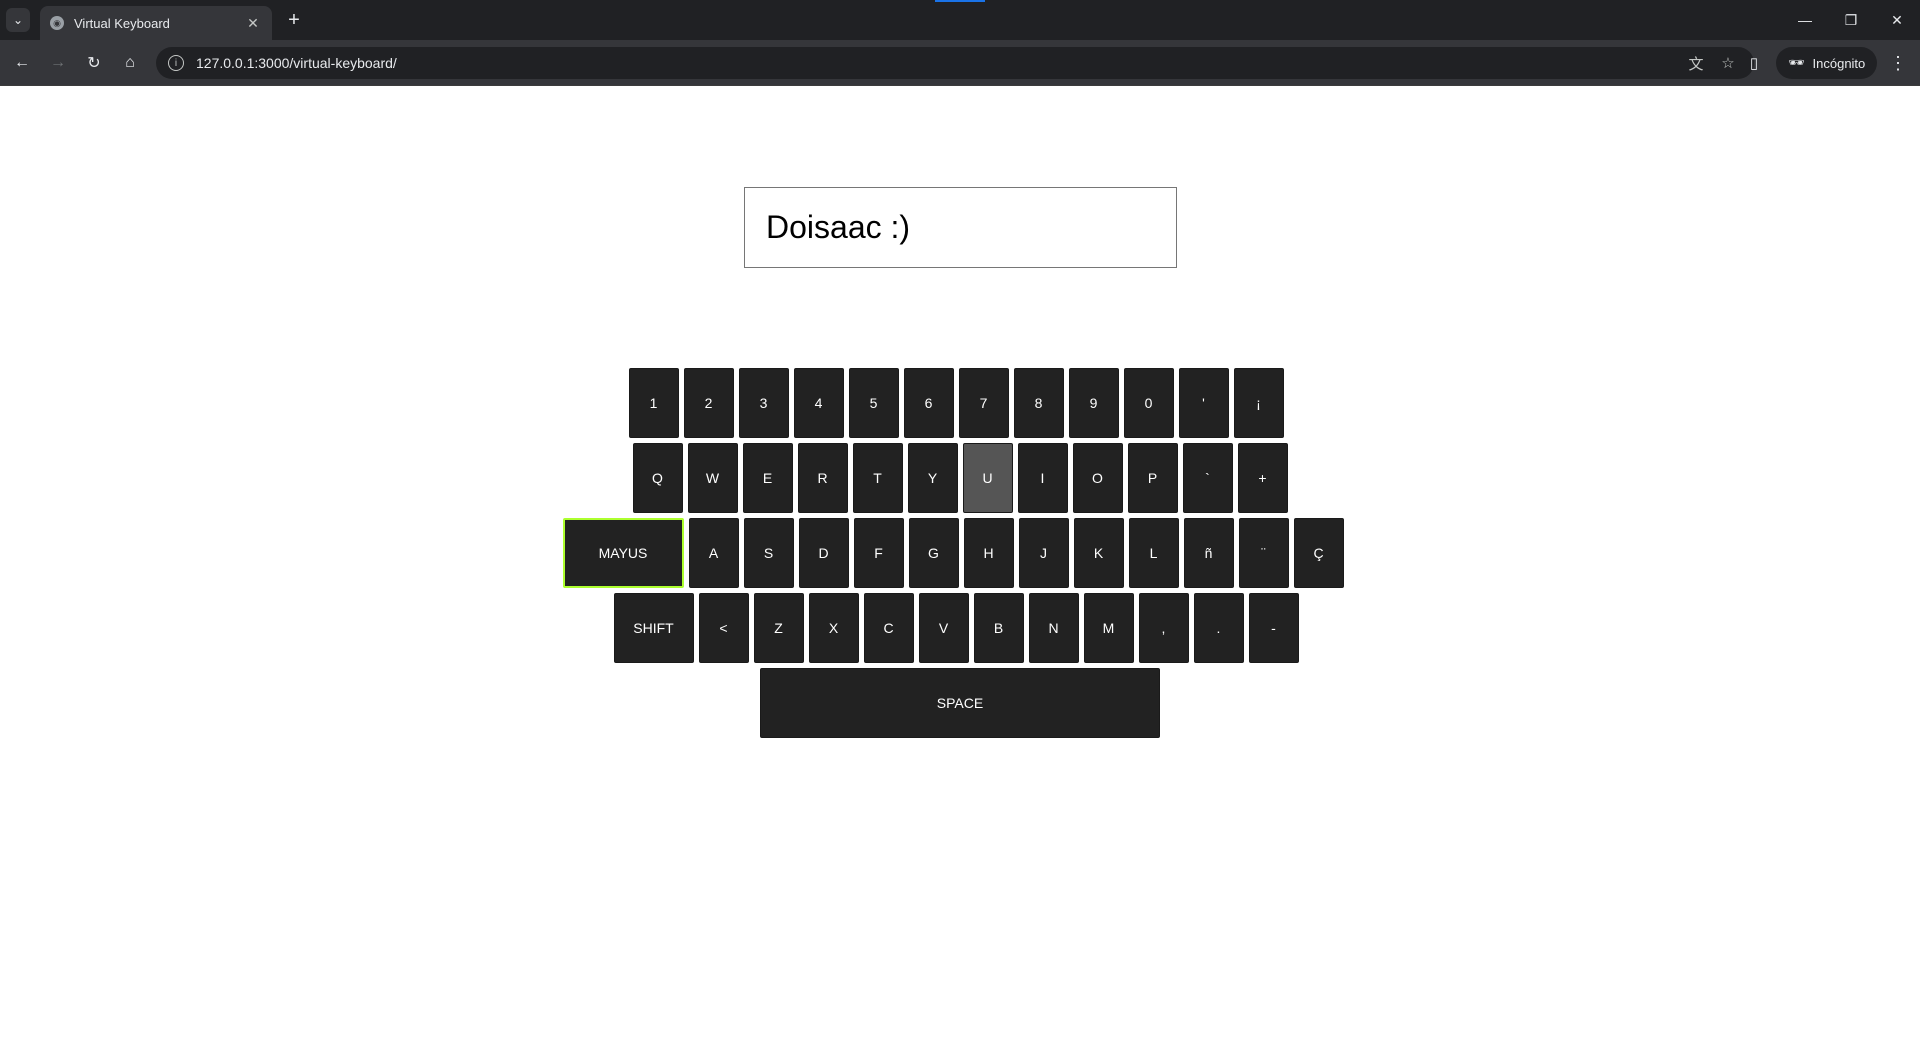 This screenshot has height=1040, width=1920. I want to click on window-controls: — ❐ ✕, so click(1851, 20).